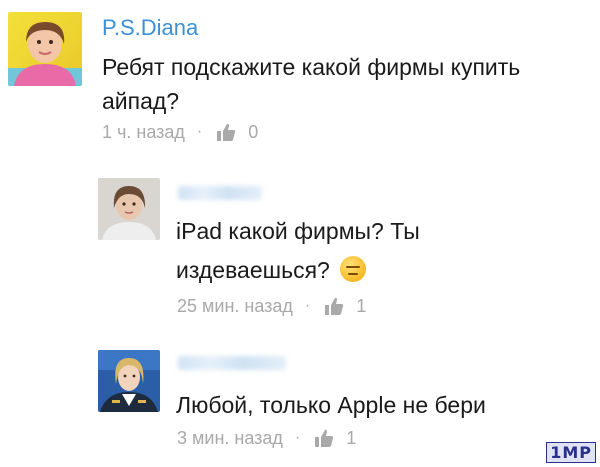 The image size is (600, 467). I want to click on comment-meta: 3 мин. назад · 1, so click(266, 438).